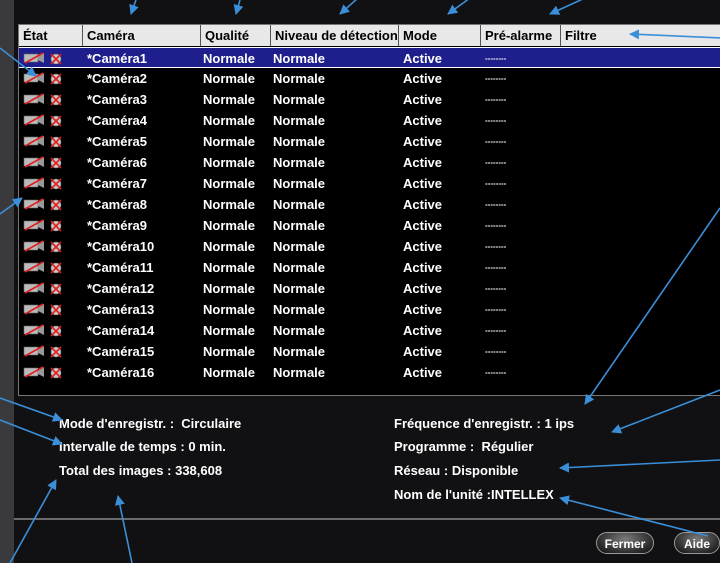 This screenshot has width=720, height=563. I want to click on table-row: *Caméra3 Normale Normale Active --------, so click(369, 99).